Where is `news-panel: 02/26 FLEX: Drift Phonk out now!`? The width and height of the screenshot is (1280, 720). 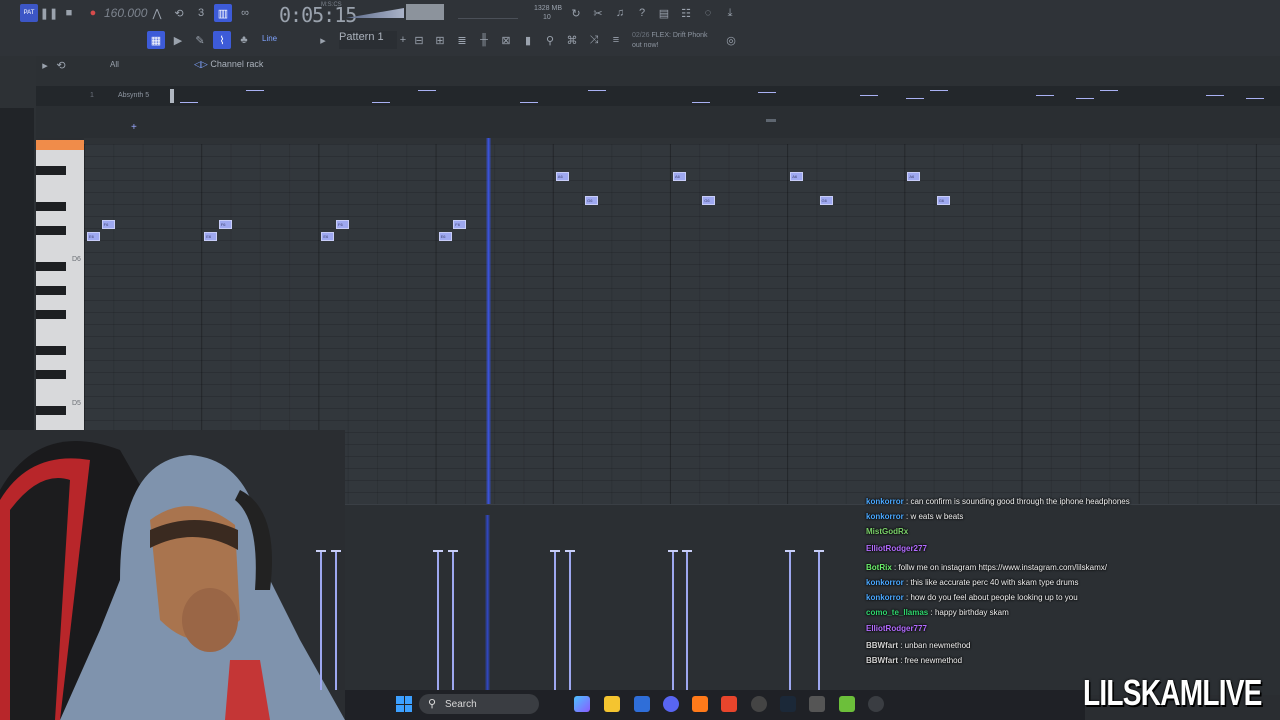 news-panel: 02/26 FLEX: Drift Phonk out now! is located at coordinates (670, 41).